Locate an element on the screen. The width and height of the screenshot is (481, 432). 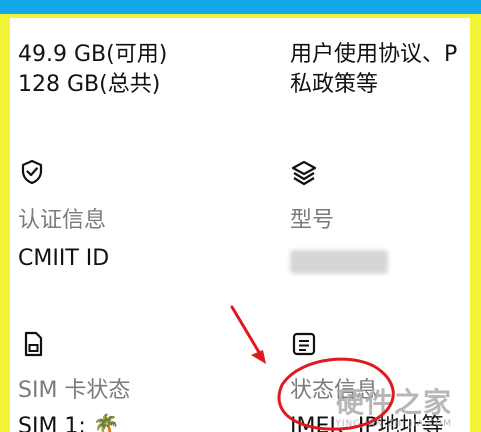
storage-total: 128 GB(总共) is located at coordinates (89, 84).